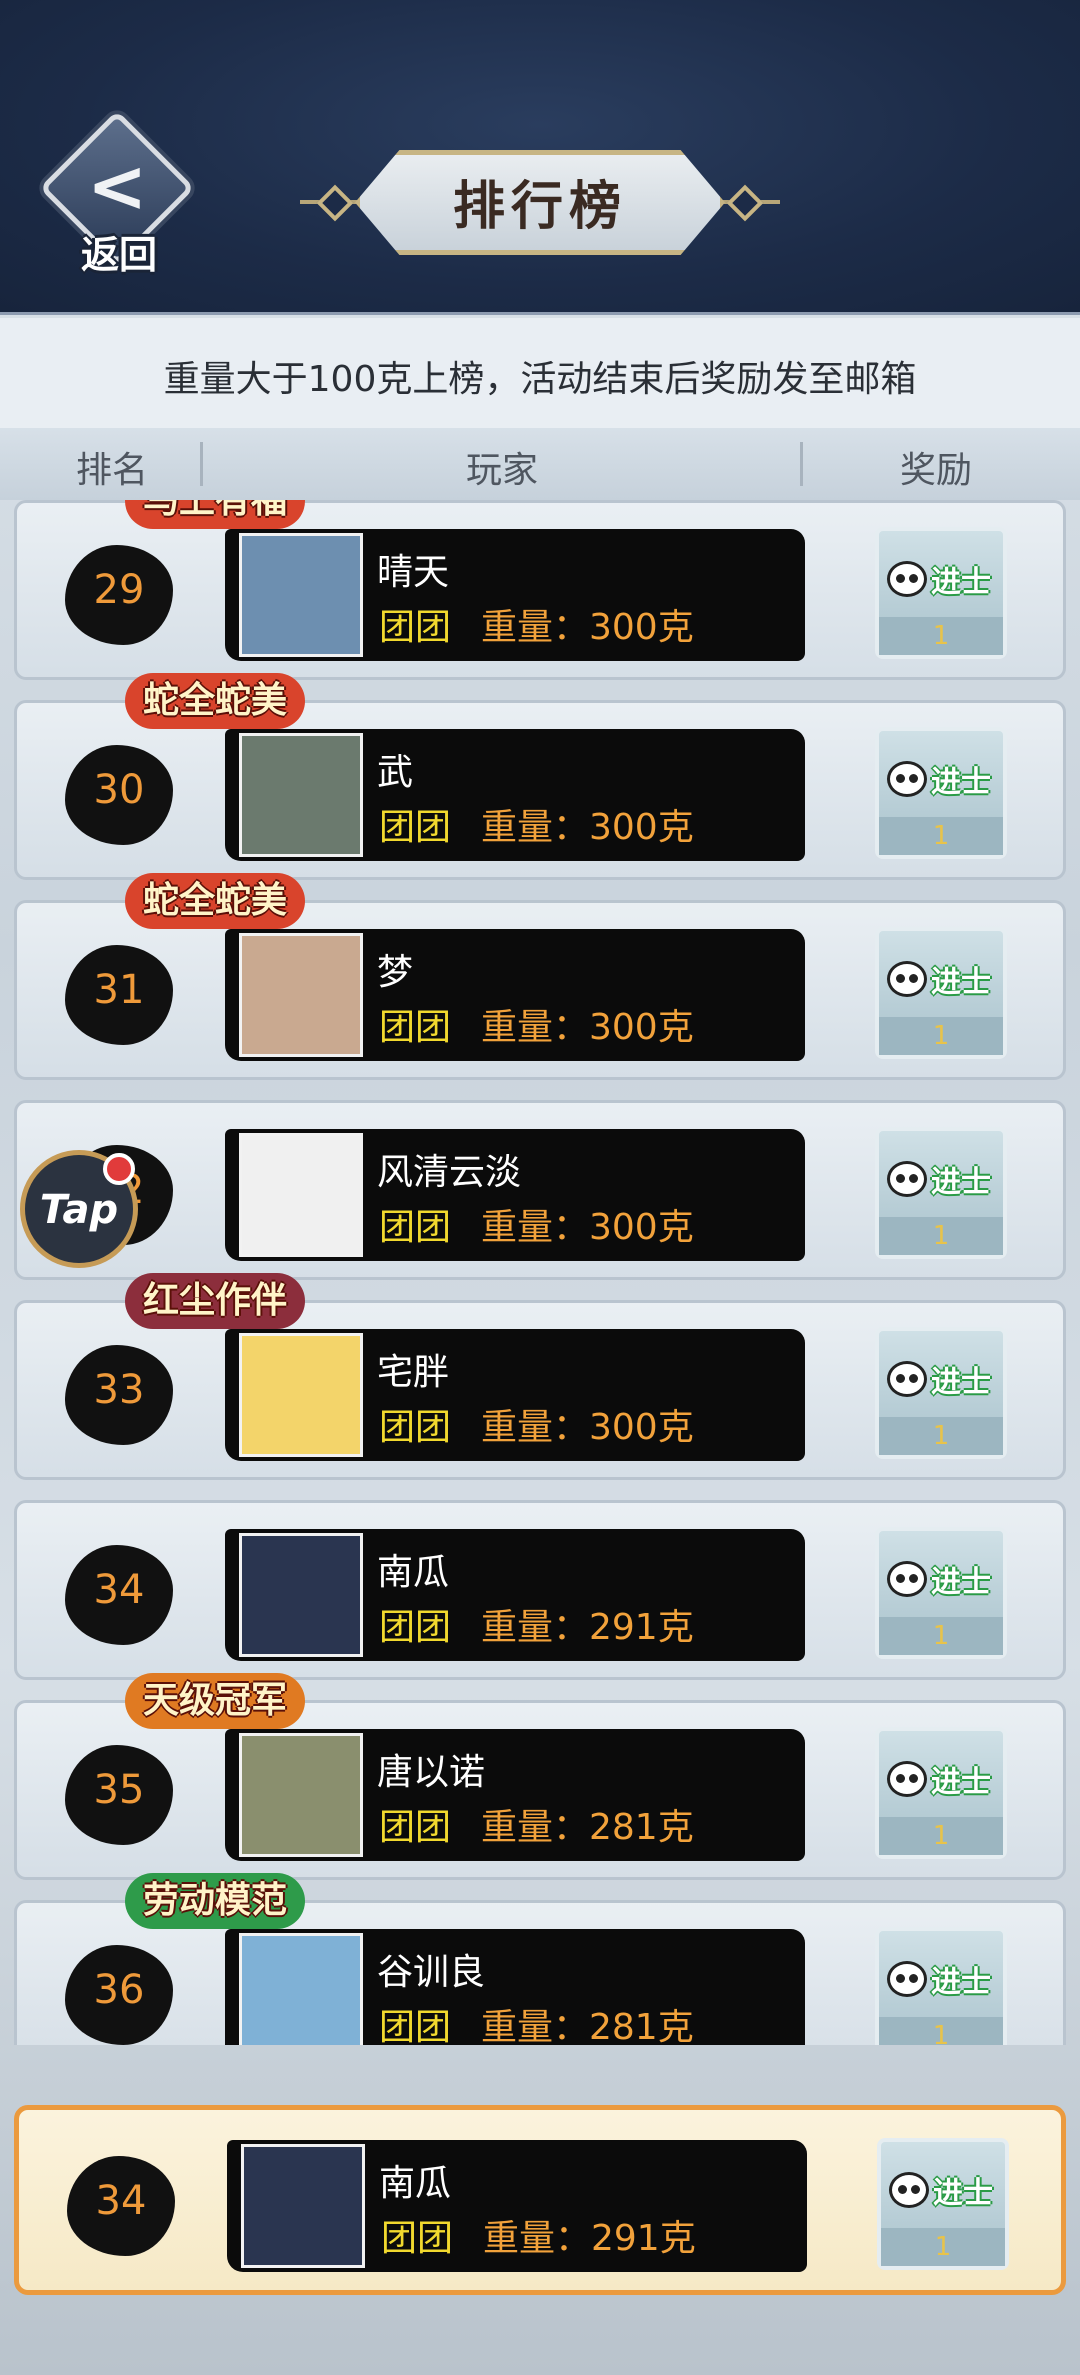  Describe the element at coordinates (215, 1701) in the screenshot. I see `player-title-badge: 天级冠军` at that location.